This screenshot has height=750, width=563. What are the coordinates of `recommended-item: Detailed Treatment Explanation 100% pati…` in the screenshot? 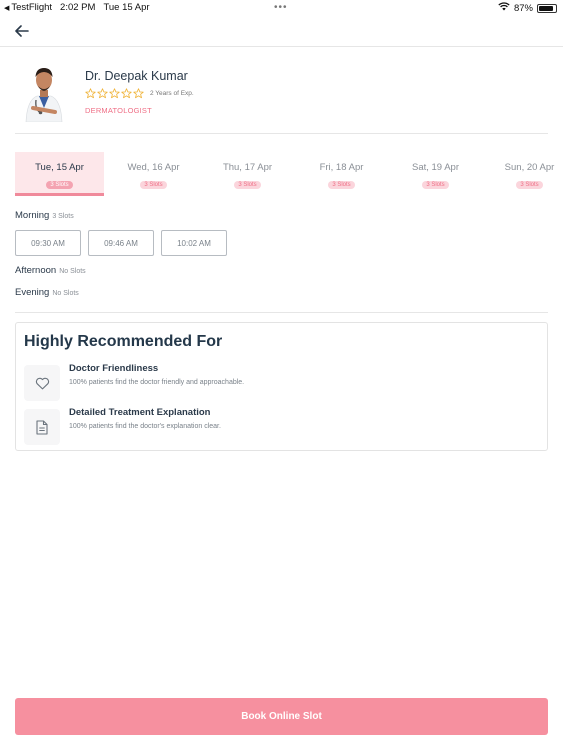 It's located at (274, 426).